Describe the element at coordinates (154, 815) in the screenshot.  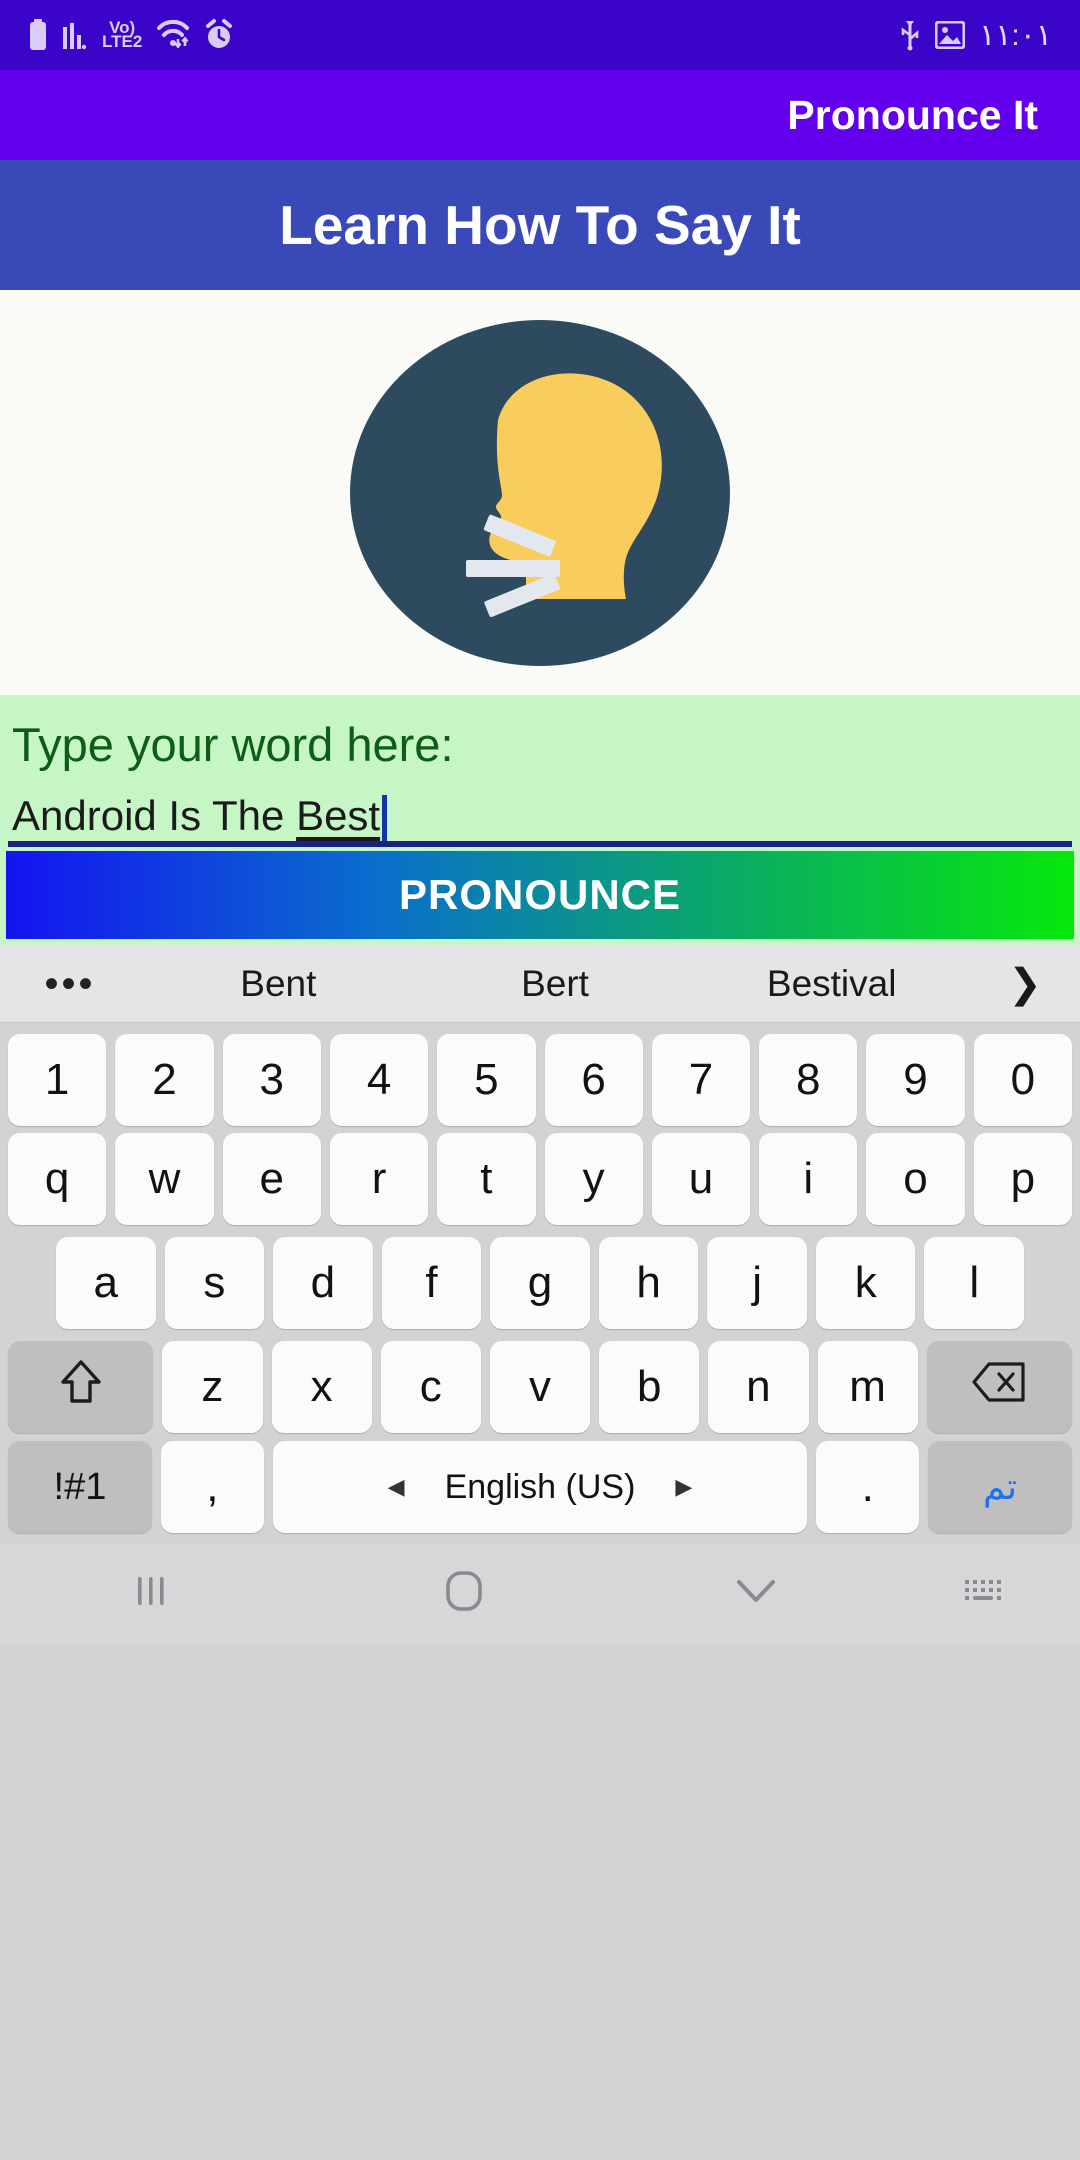
I see `input-value-plain: Android Is The` at that location.